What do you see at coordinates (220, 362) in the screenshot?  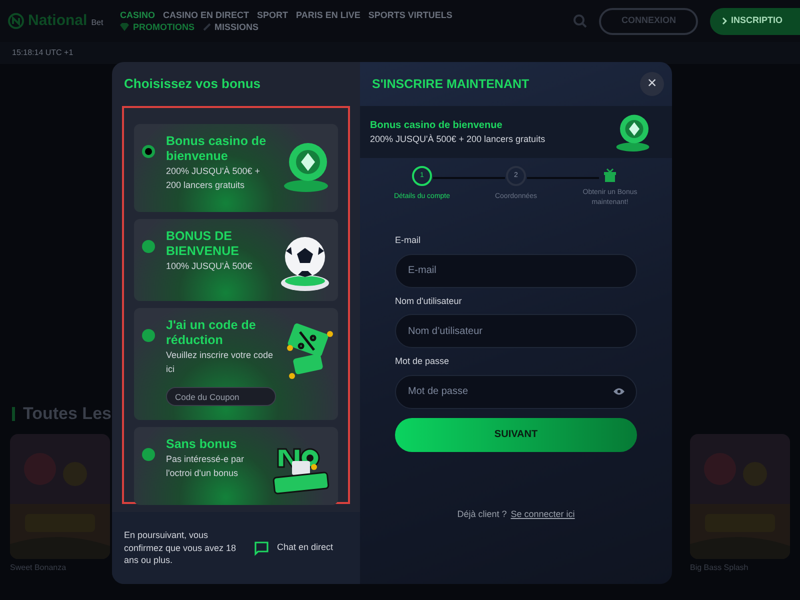 I see `bonus-option-description: Veuillez inscrire votre code ici` at bounding box center [220, 362].